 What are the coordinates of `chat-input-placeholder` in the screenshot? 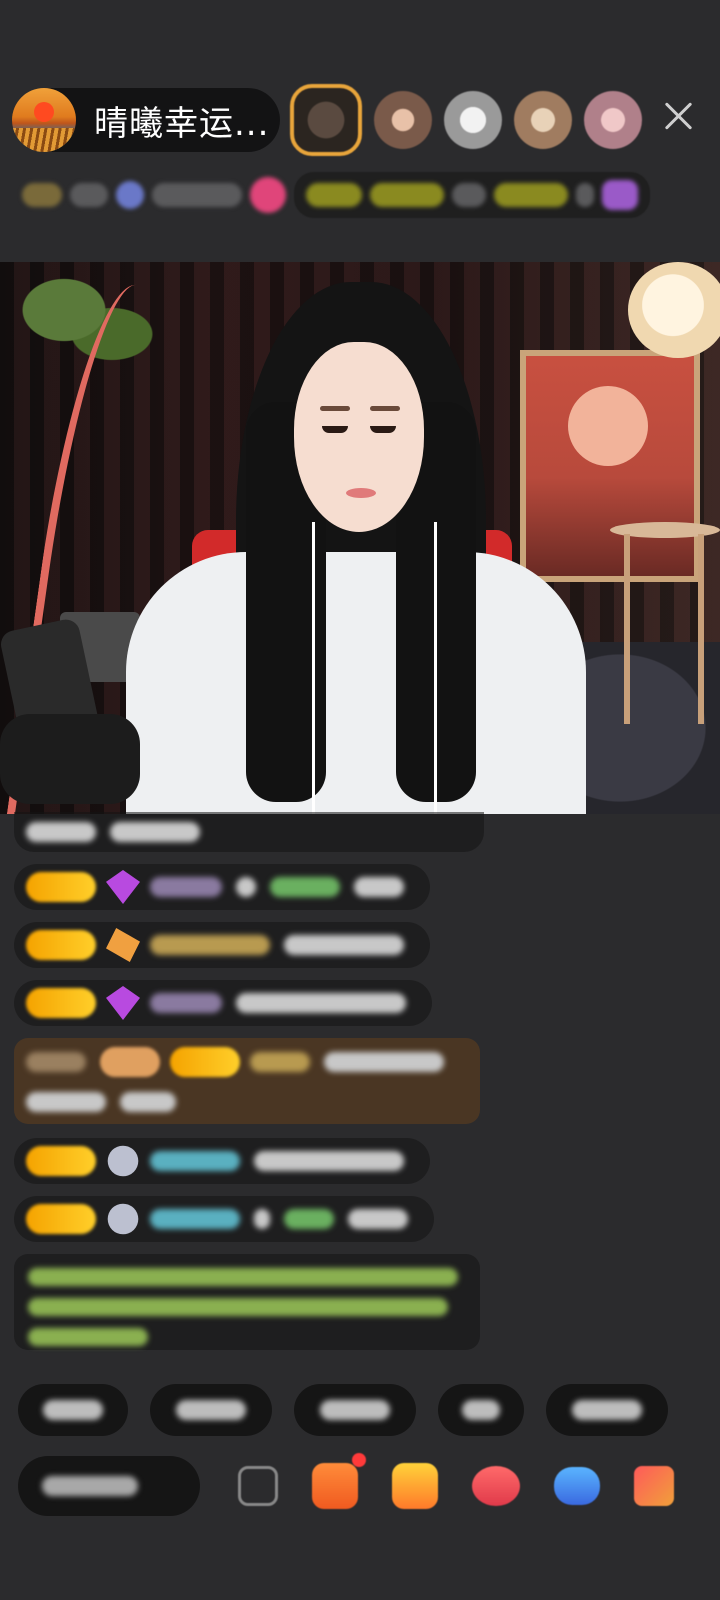 It's located at (90, 1486).